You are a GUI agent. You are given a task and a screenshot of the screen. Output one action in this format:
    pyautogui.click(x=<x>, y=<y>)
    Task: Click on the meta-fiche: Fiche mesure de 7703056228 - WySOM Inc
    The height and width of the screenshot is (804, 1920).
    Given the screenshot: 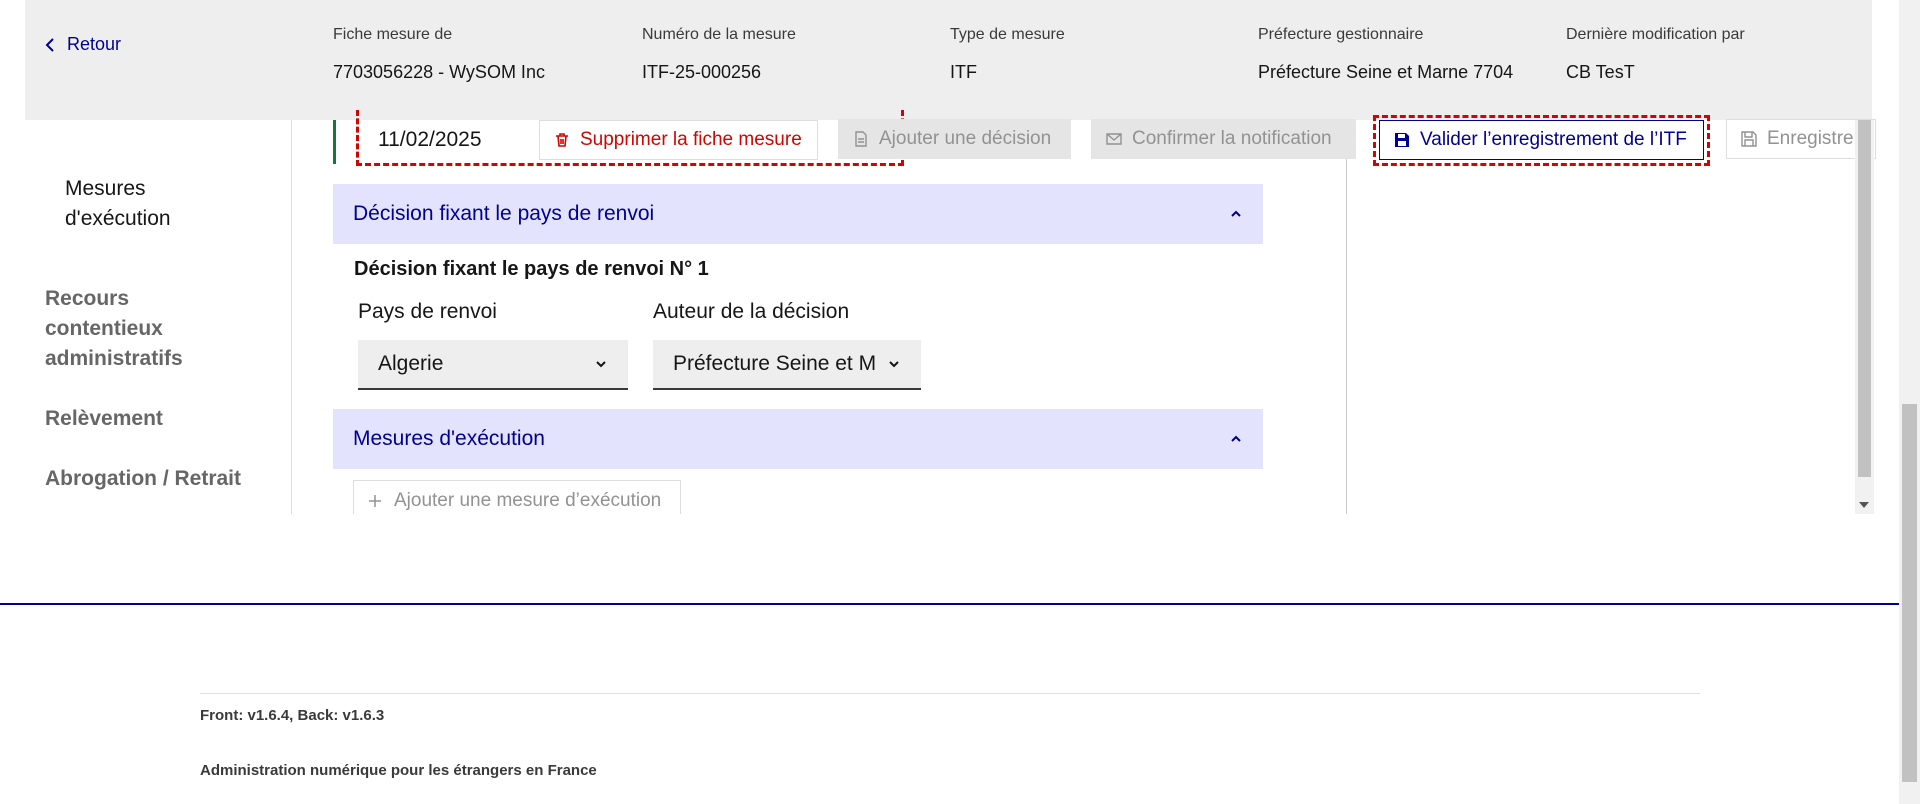 What is the action you would take?
    pyautogui.click(x=439, y=54)
    